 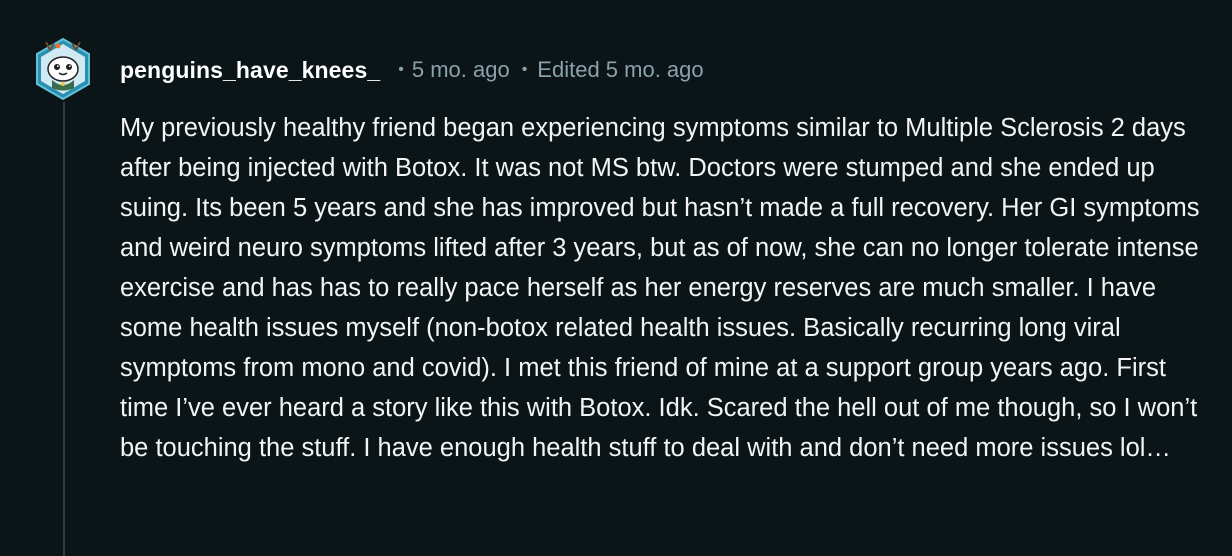 I want to click on avatar, so click(x=63, y=69).